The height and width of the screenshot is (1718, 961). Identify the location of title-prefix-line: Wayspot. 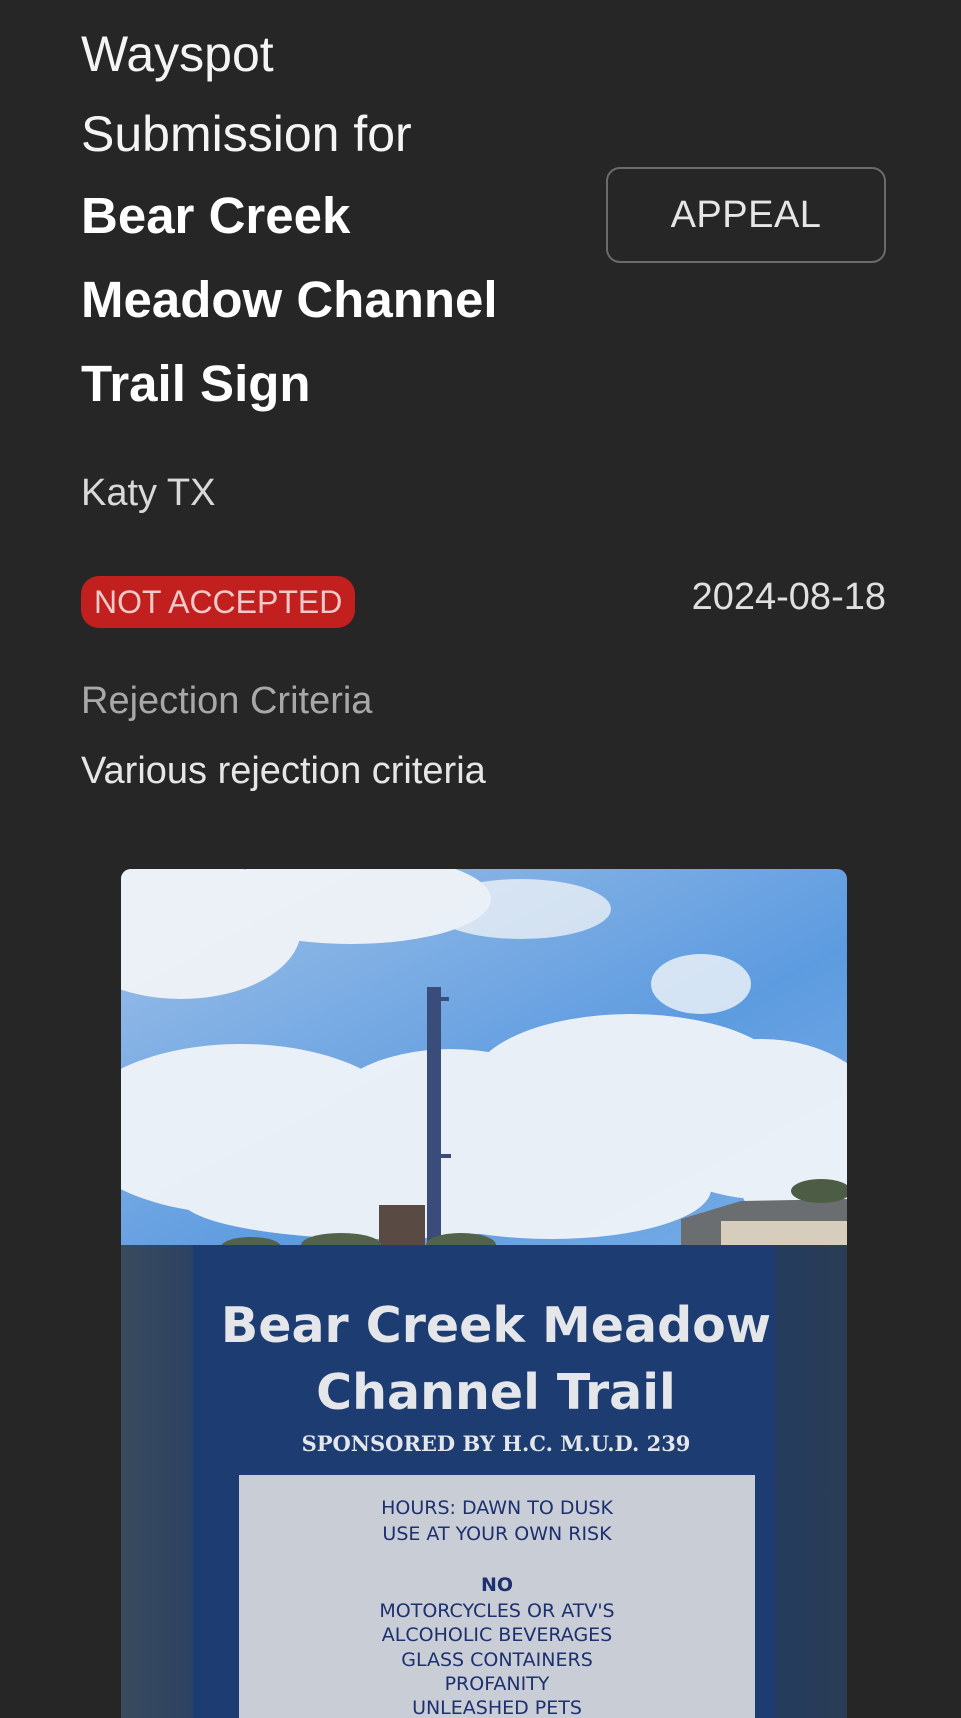
(177, 54).